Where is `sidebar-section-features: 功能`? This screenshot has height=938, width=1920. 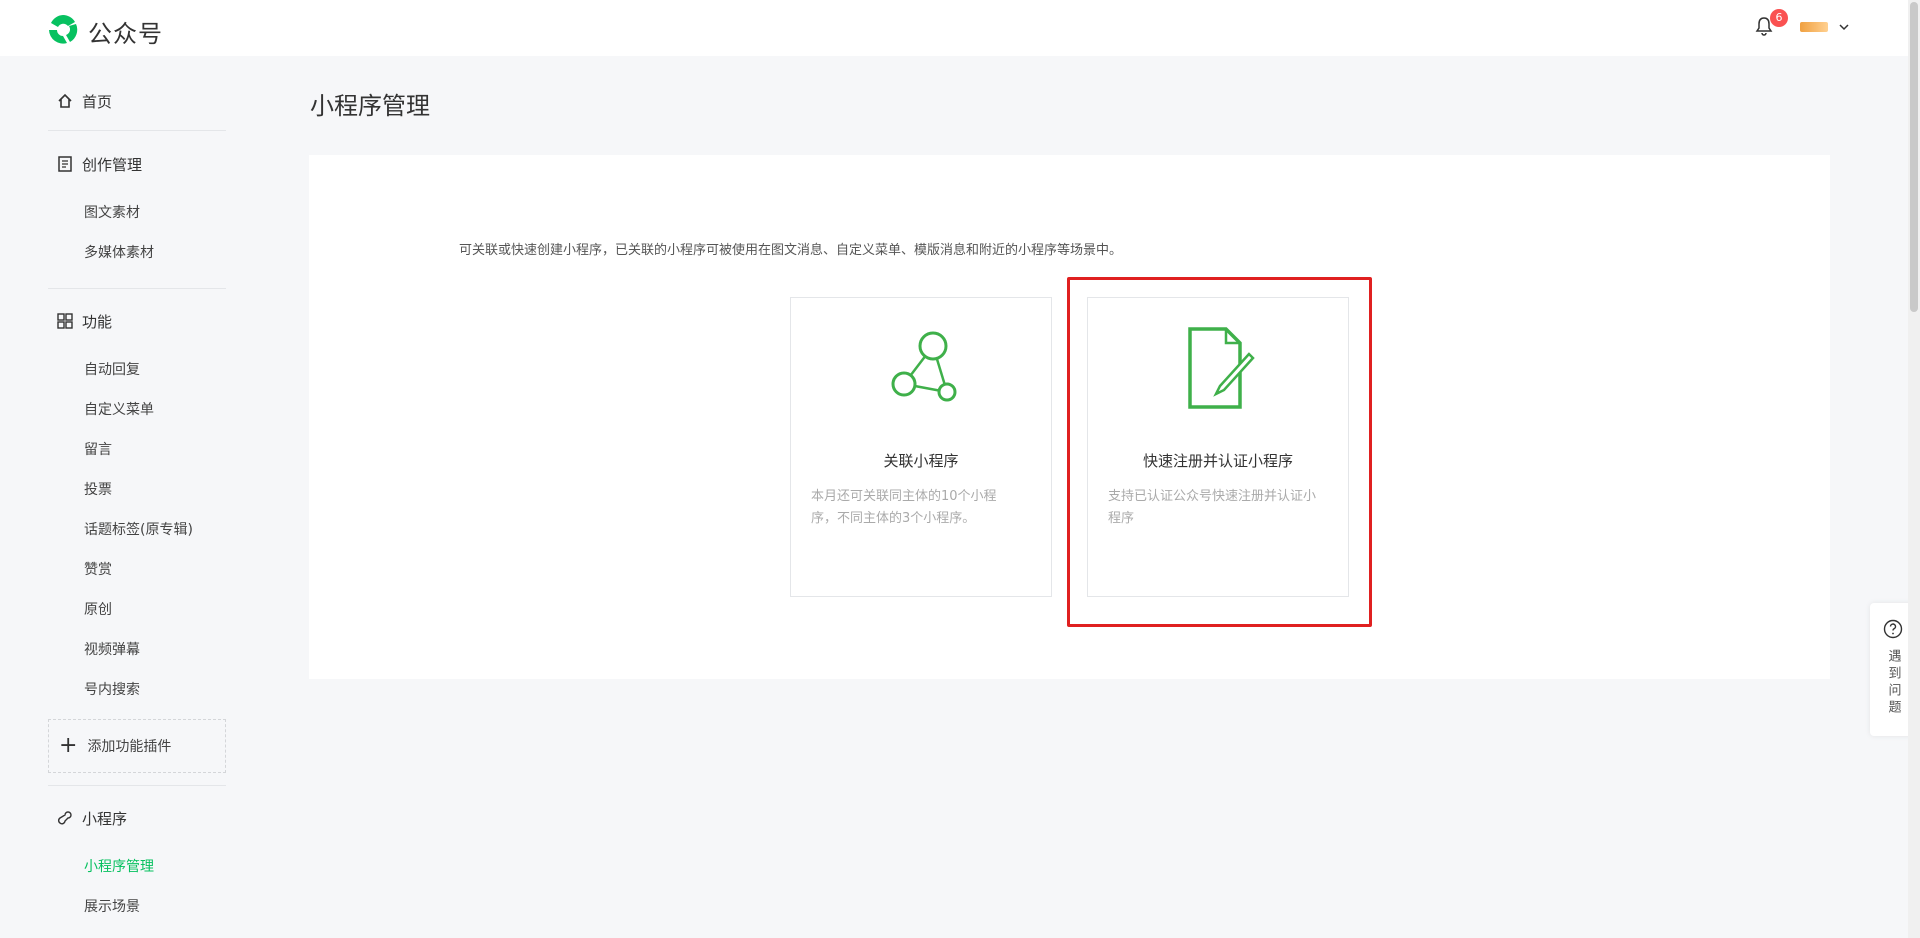
sidebar-section-features: 功能 is located at coordinates (84, 321).